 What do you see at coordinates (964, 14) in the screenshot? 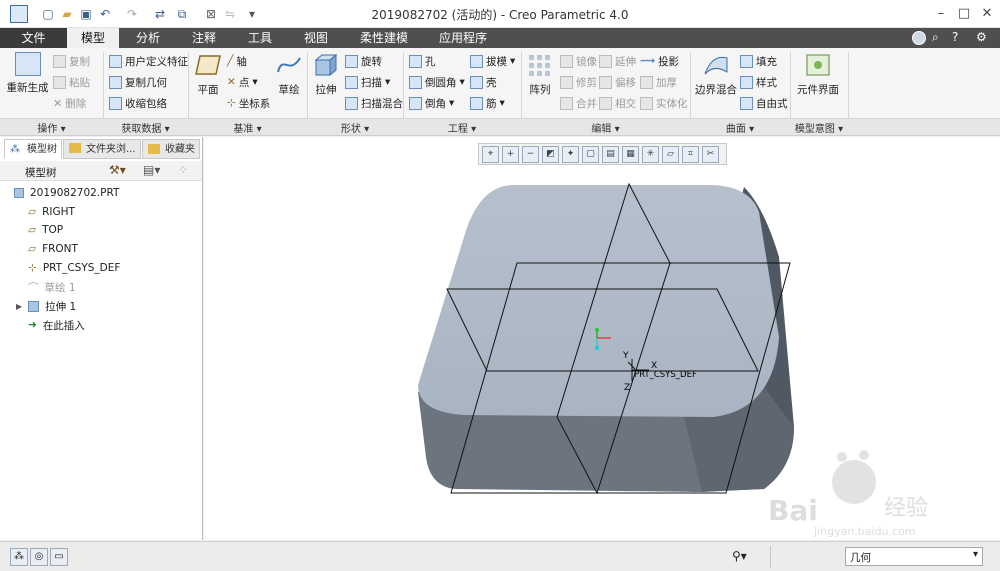
I see `maximize-button: □` at bounding box center [964, 14].